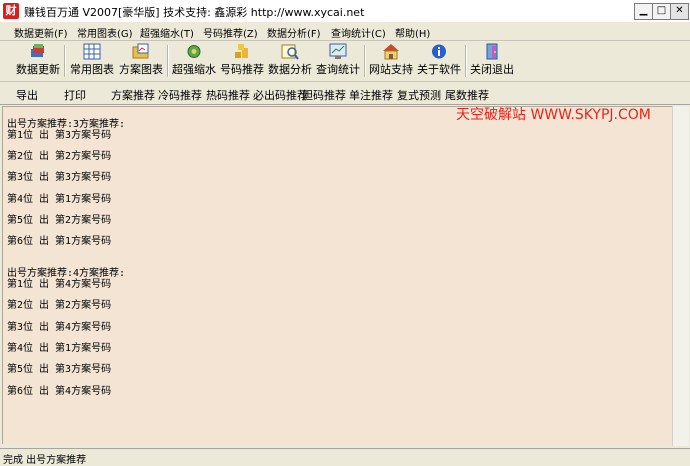  I want to click on coins-icon, so click(241, 51).